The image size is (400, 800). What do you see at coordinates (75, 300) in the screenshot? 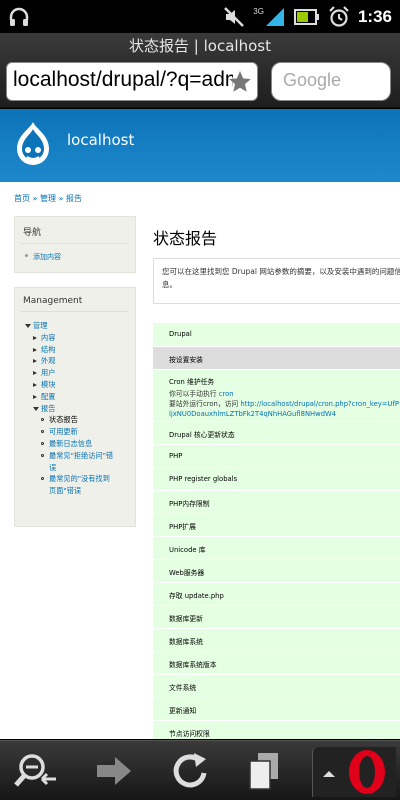
I see `management-block-title: Management` at bounding box center [75, 300].